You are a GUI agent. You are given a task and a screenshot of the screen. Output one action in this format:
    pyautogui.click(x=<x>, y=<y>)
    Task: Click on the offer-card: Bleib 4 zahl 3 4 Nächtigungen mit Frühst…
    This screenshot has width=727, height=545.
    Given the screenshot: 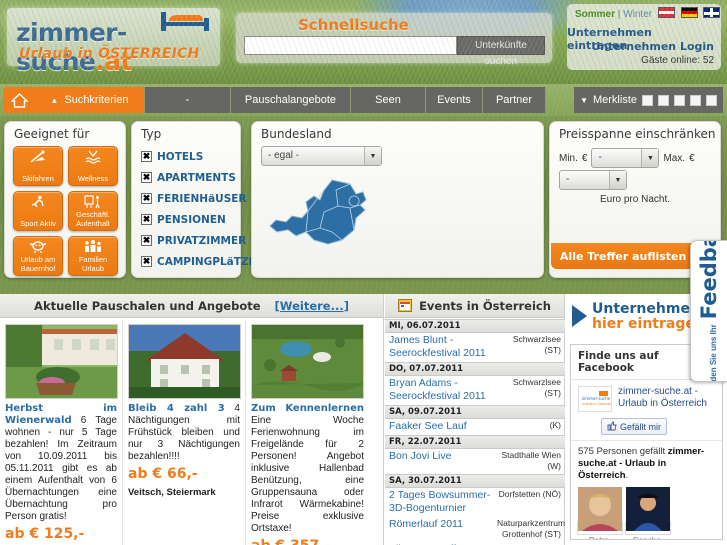 What is the action you would take?
    pyautogui.click(x=184, y=432)
    